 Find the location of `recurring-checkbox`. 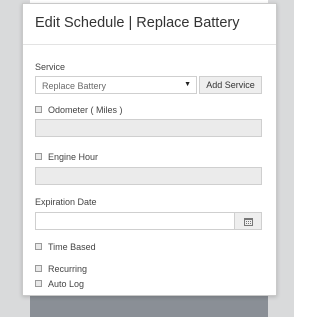

recurring-checkbox is located at coordinates (38, 268).